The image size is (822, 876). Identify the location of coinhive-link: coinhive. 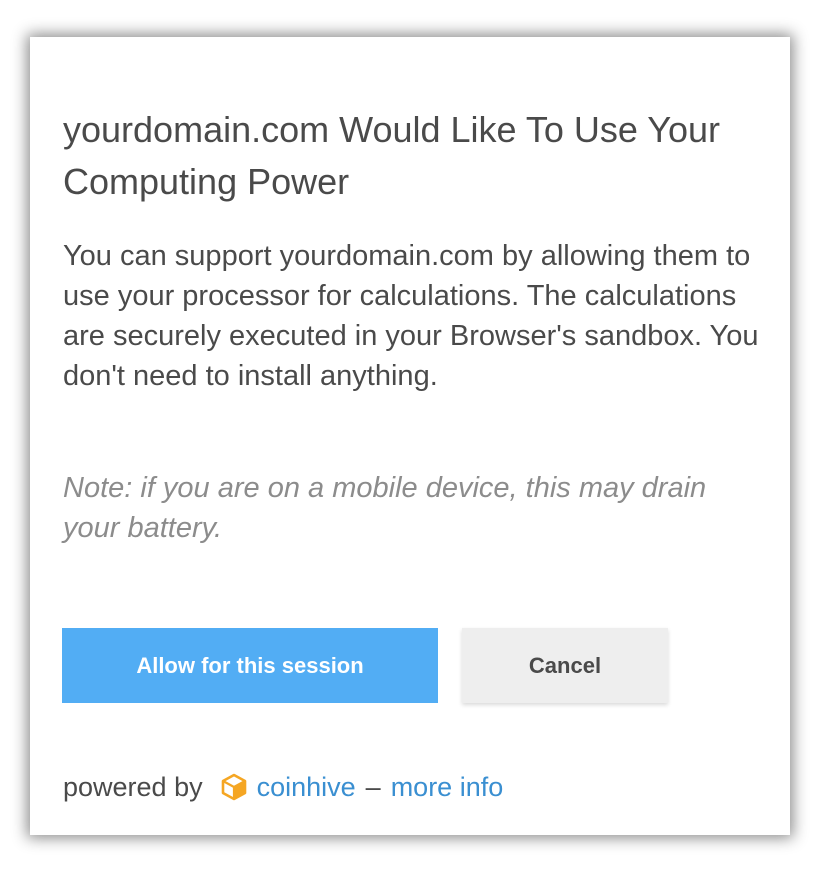
(306, 787).